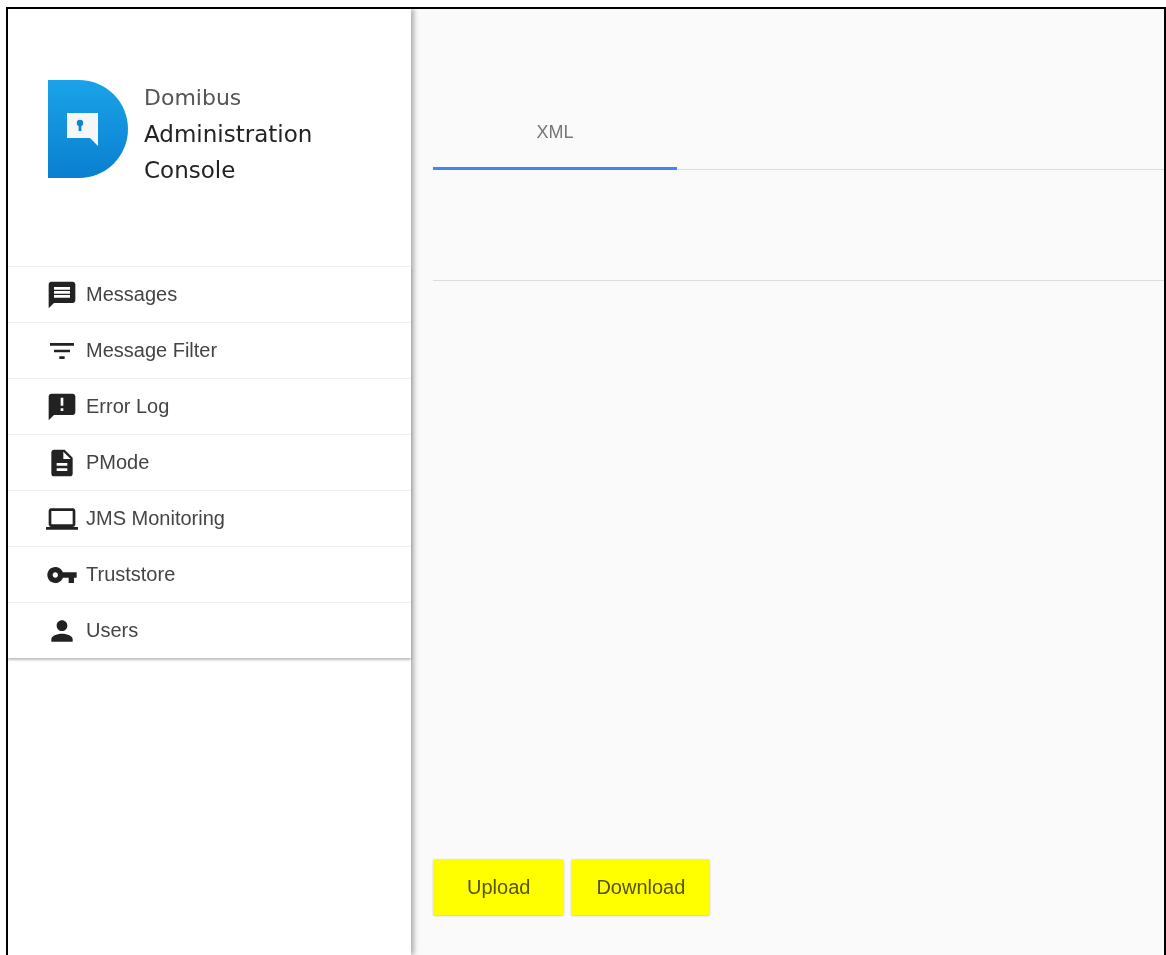 This screenshot has height=955, width=1166. I want to click on nav-item: Truststore, so click(209, 575).